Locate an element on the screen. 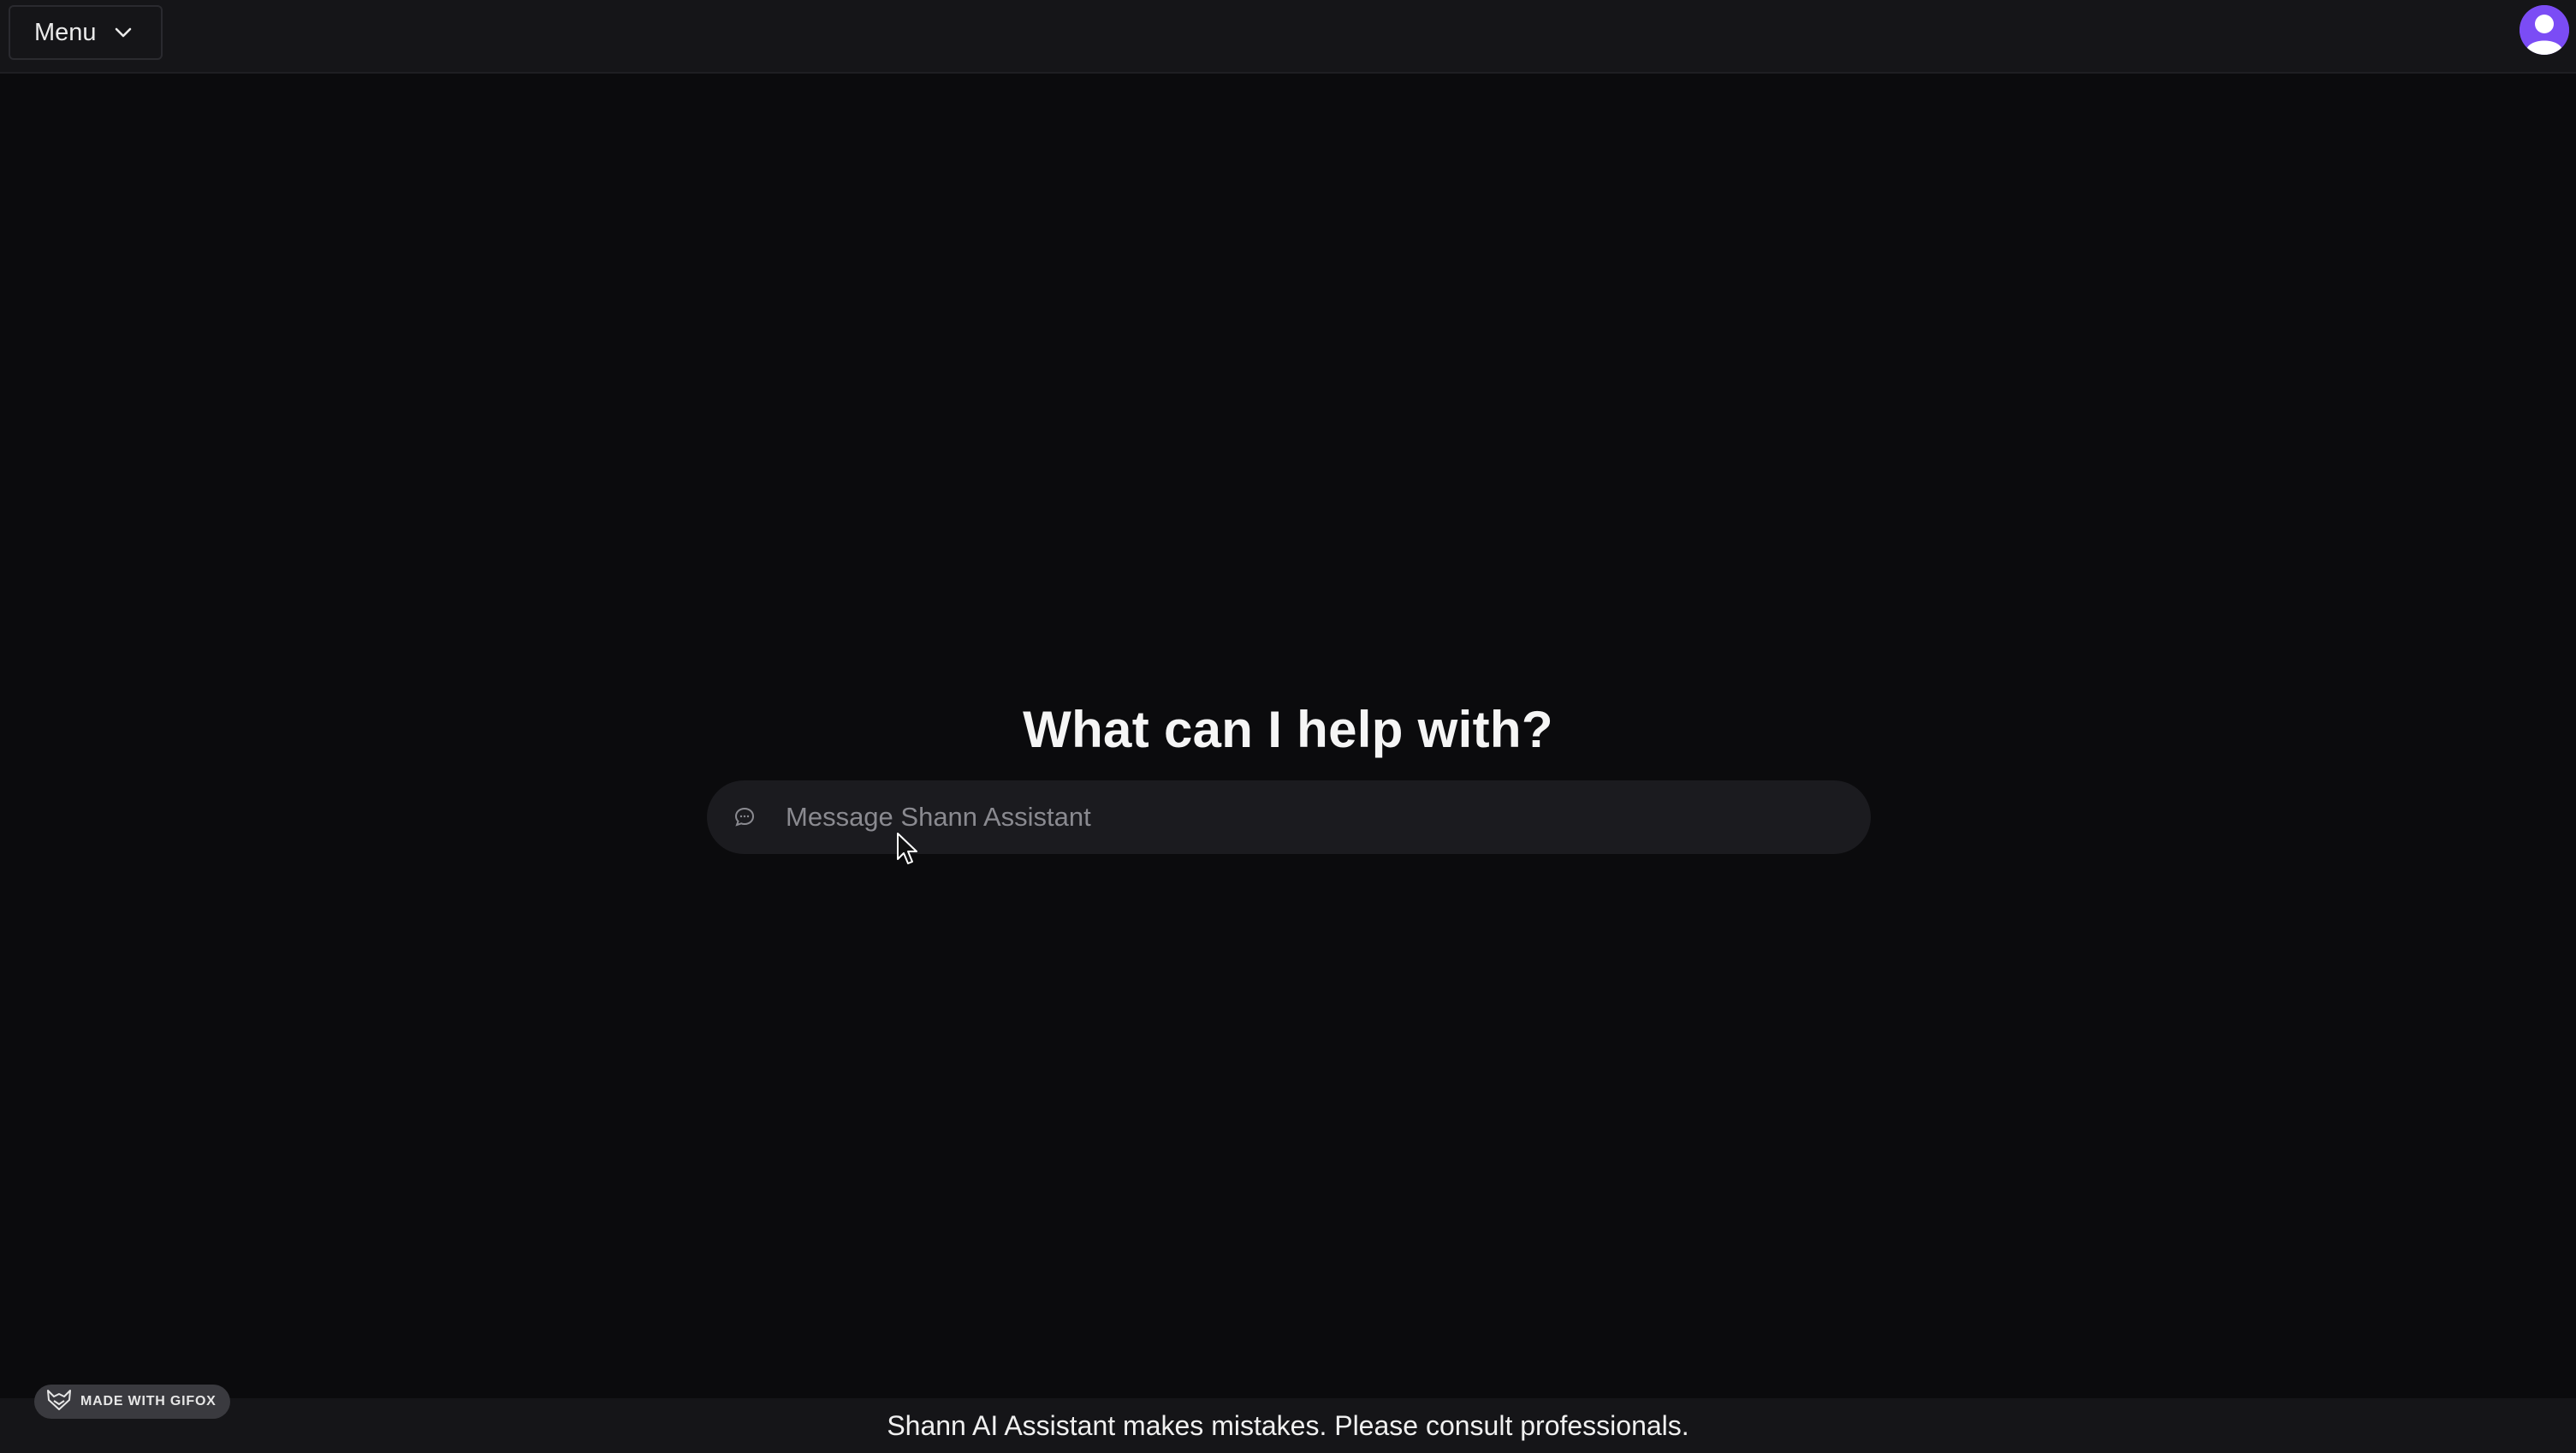 The width and height of the screenshot is (2576, 1453). menu-label: Menu is located at coordinates (65, 32).